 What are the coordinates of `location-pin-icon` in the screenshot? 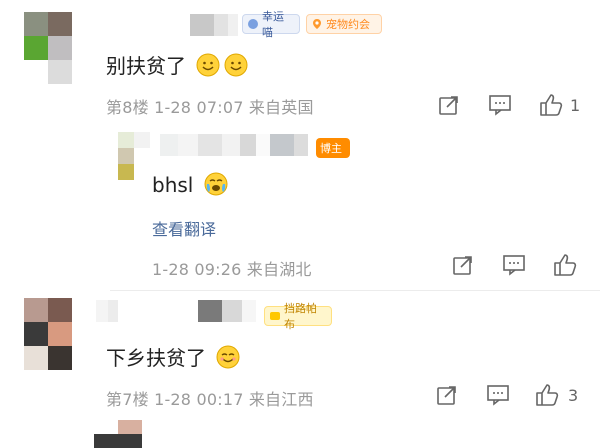 It's located at (317, 24).